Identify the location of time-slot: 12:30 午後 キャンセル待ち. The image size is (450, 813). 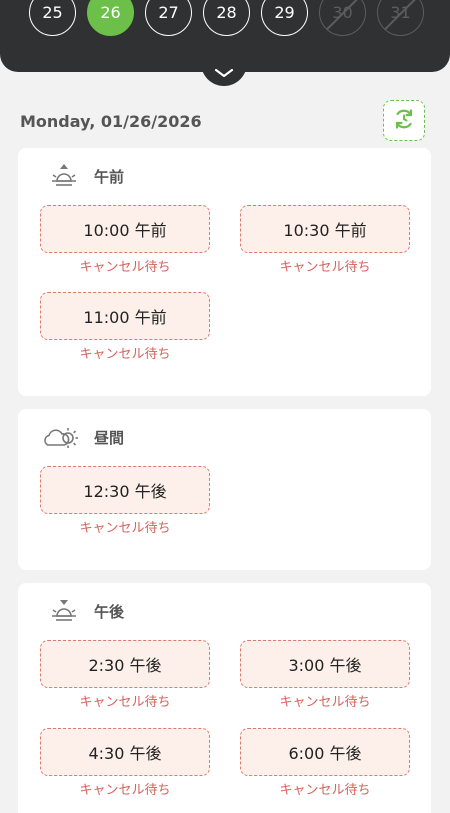
(125, 501).